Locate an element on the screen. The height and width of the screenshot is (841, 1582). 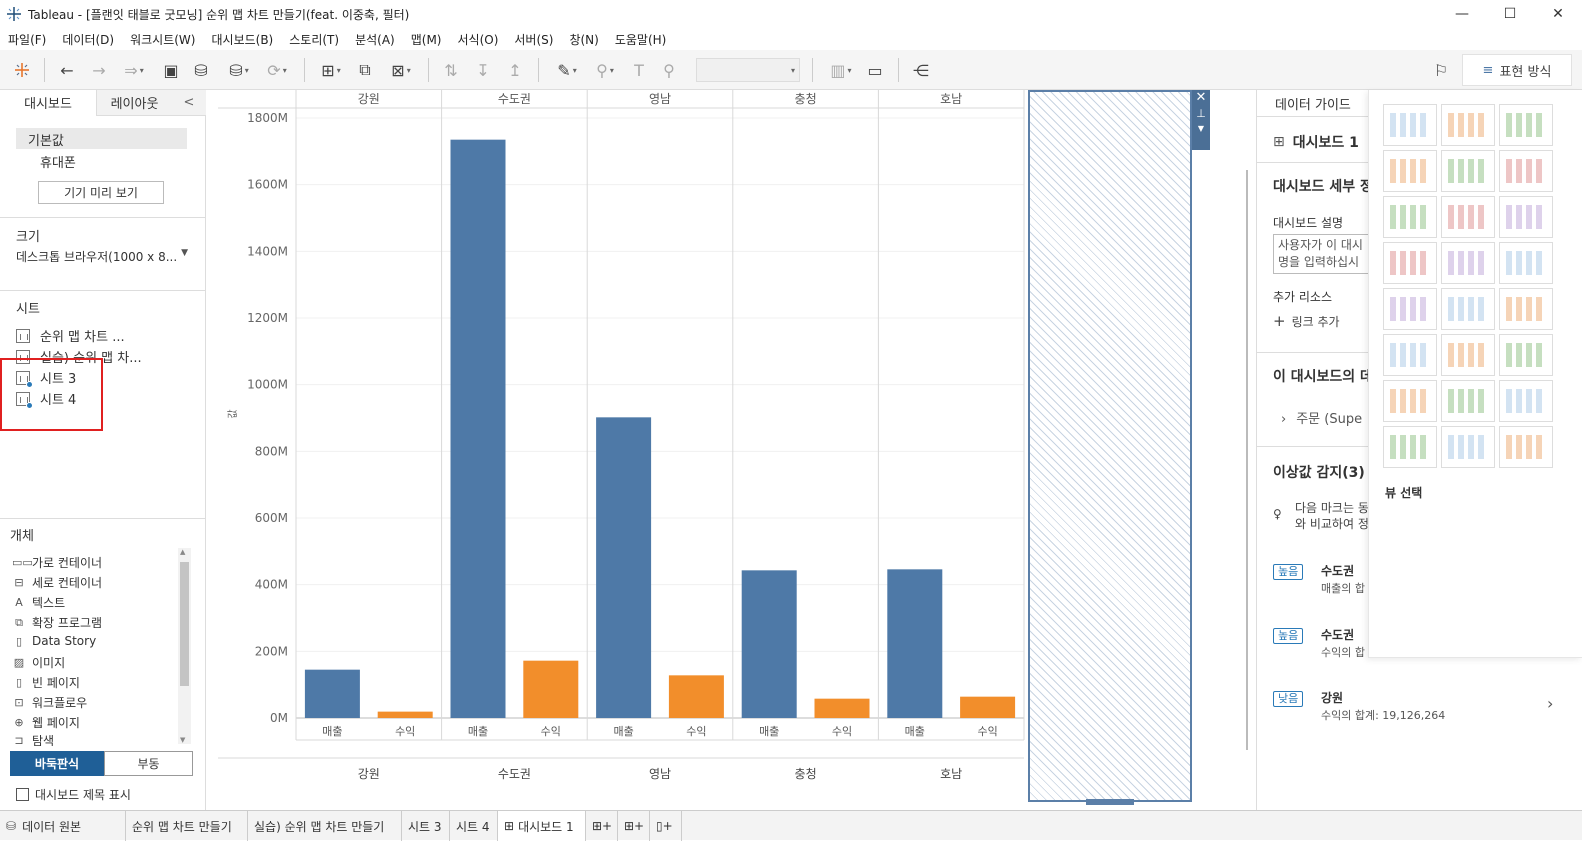
menu-worksheet: 워크시트(W) is located at coordinates (162, 39).